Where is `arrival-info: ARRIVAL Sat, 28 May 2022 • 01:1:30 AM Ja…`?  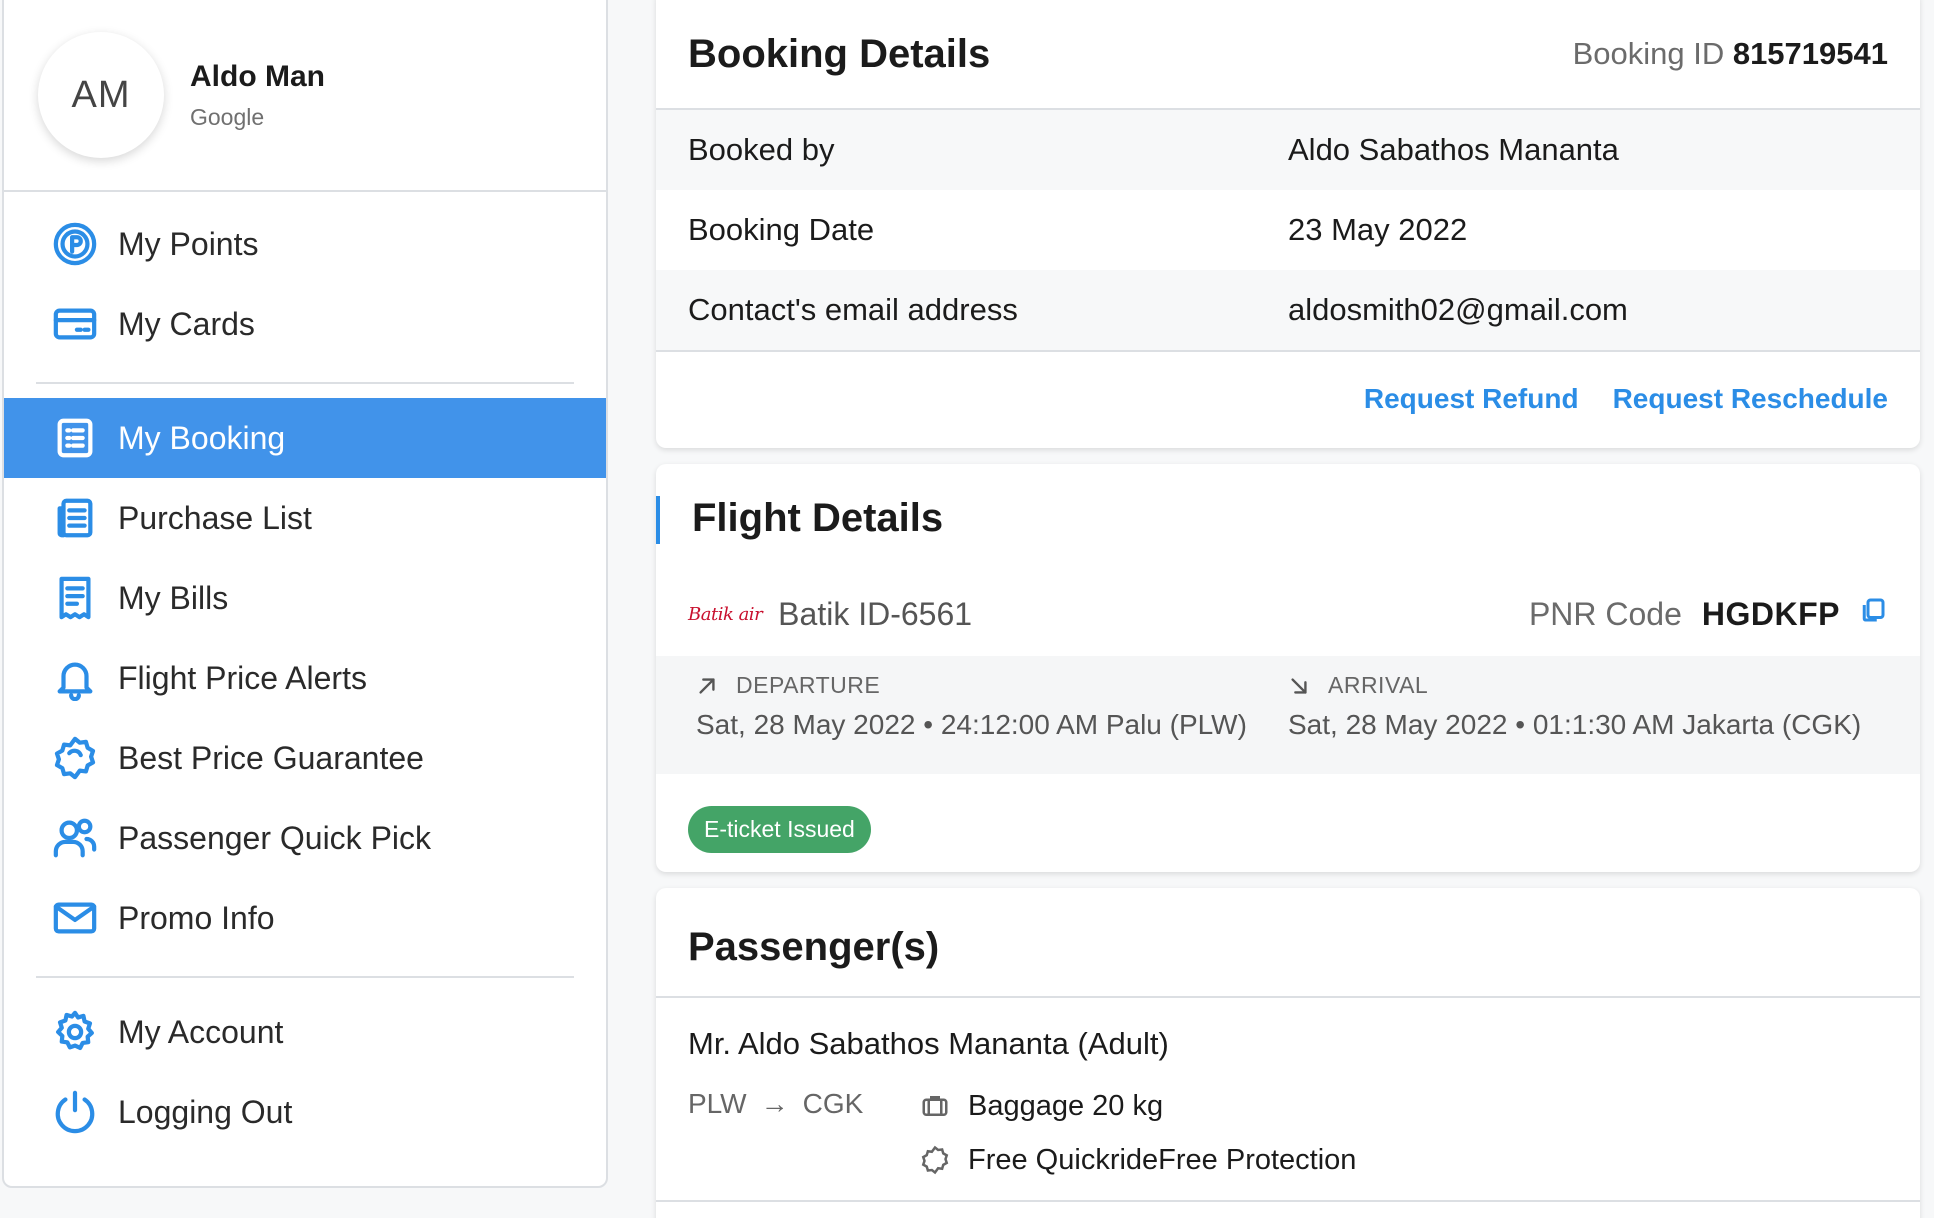 arrival-info: ARRIVAL Sat, 28 May 2022 • 01:1:30 AM Ja… is located at coordinates (1584, 723).